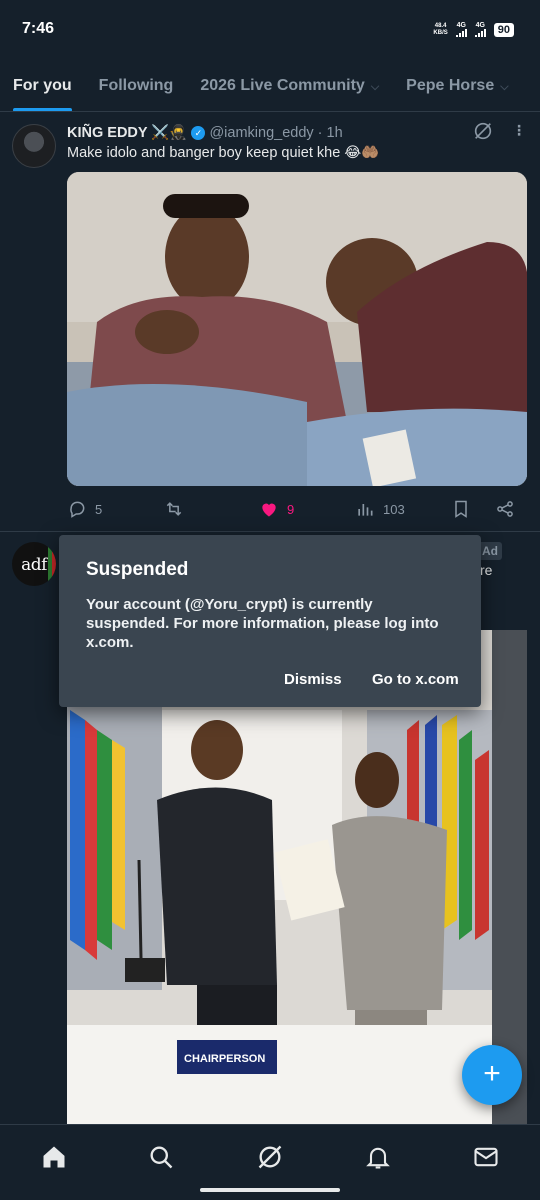 This screenshot has width=540, height=1200. Describe the element at coordinates (270, 1190) in the screenshot. I see `home-indicator` at that location.